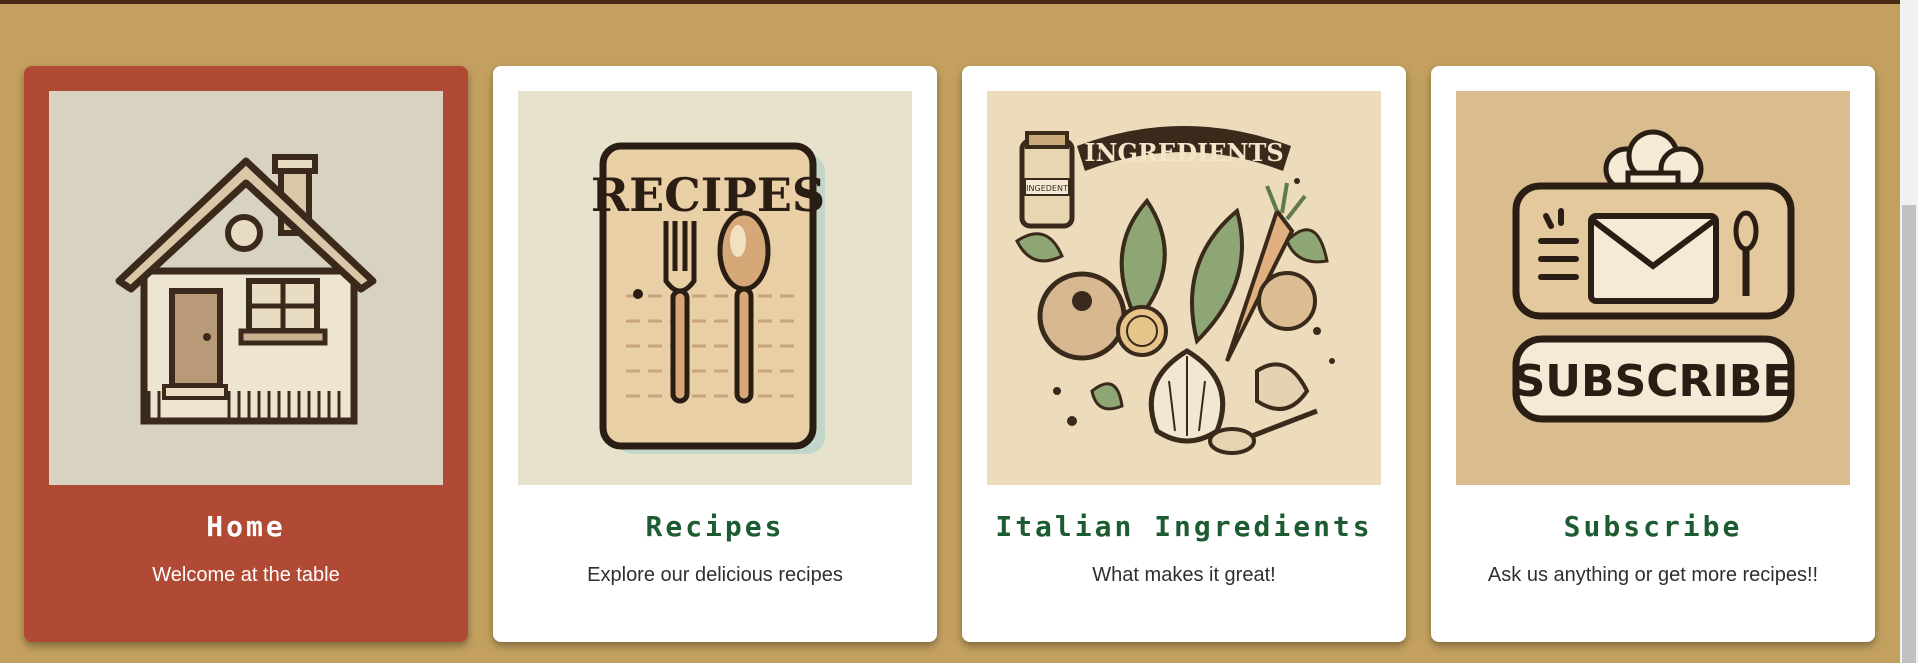 Image resolution: width=1918 pixels, height=663 pixels. I want to click on jar-label-text: INGEDENT, so click(1047, 188).